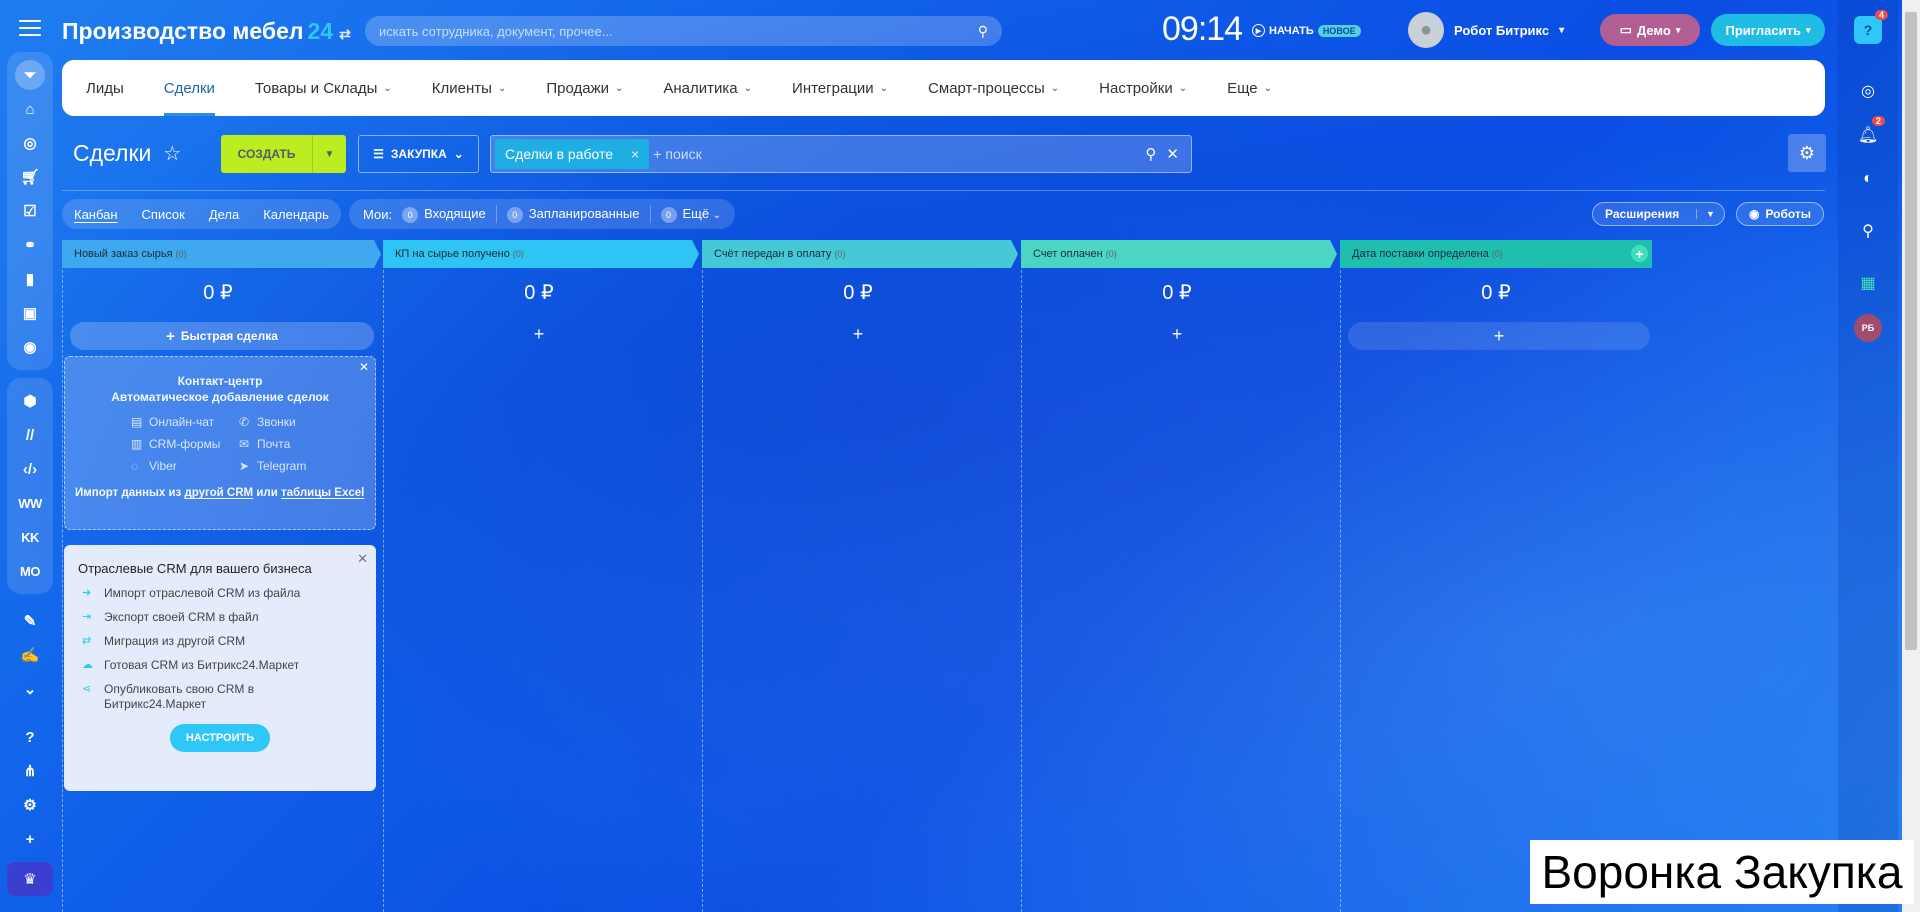 The height and width of the screenshot is (912, 1920). Describe the element at coordinates (218, 493) in the screenshot. I see `import-other-crm-link: другой CRM` at that location.